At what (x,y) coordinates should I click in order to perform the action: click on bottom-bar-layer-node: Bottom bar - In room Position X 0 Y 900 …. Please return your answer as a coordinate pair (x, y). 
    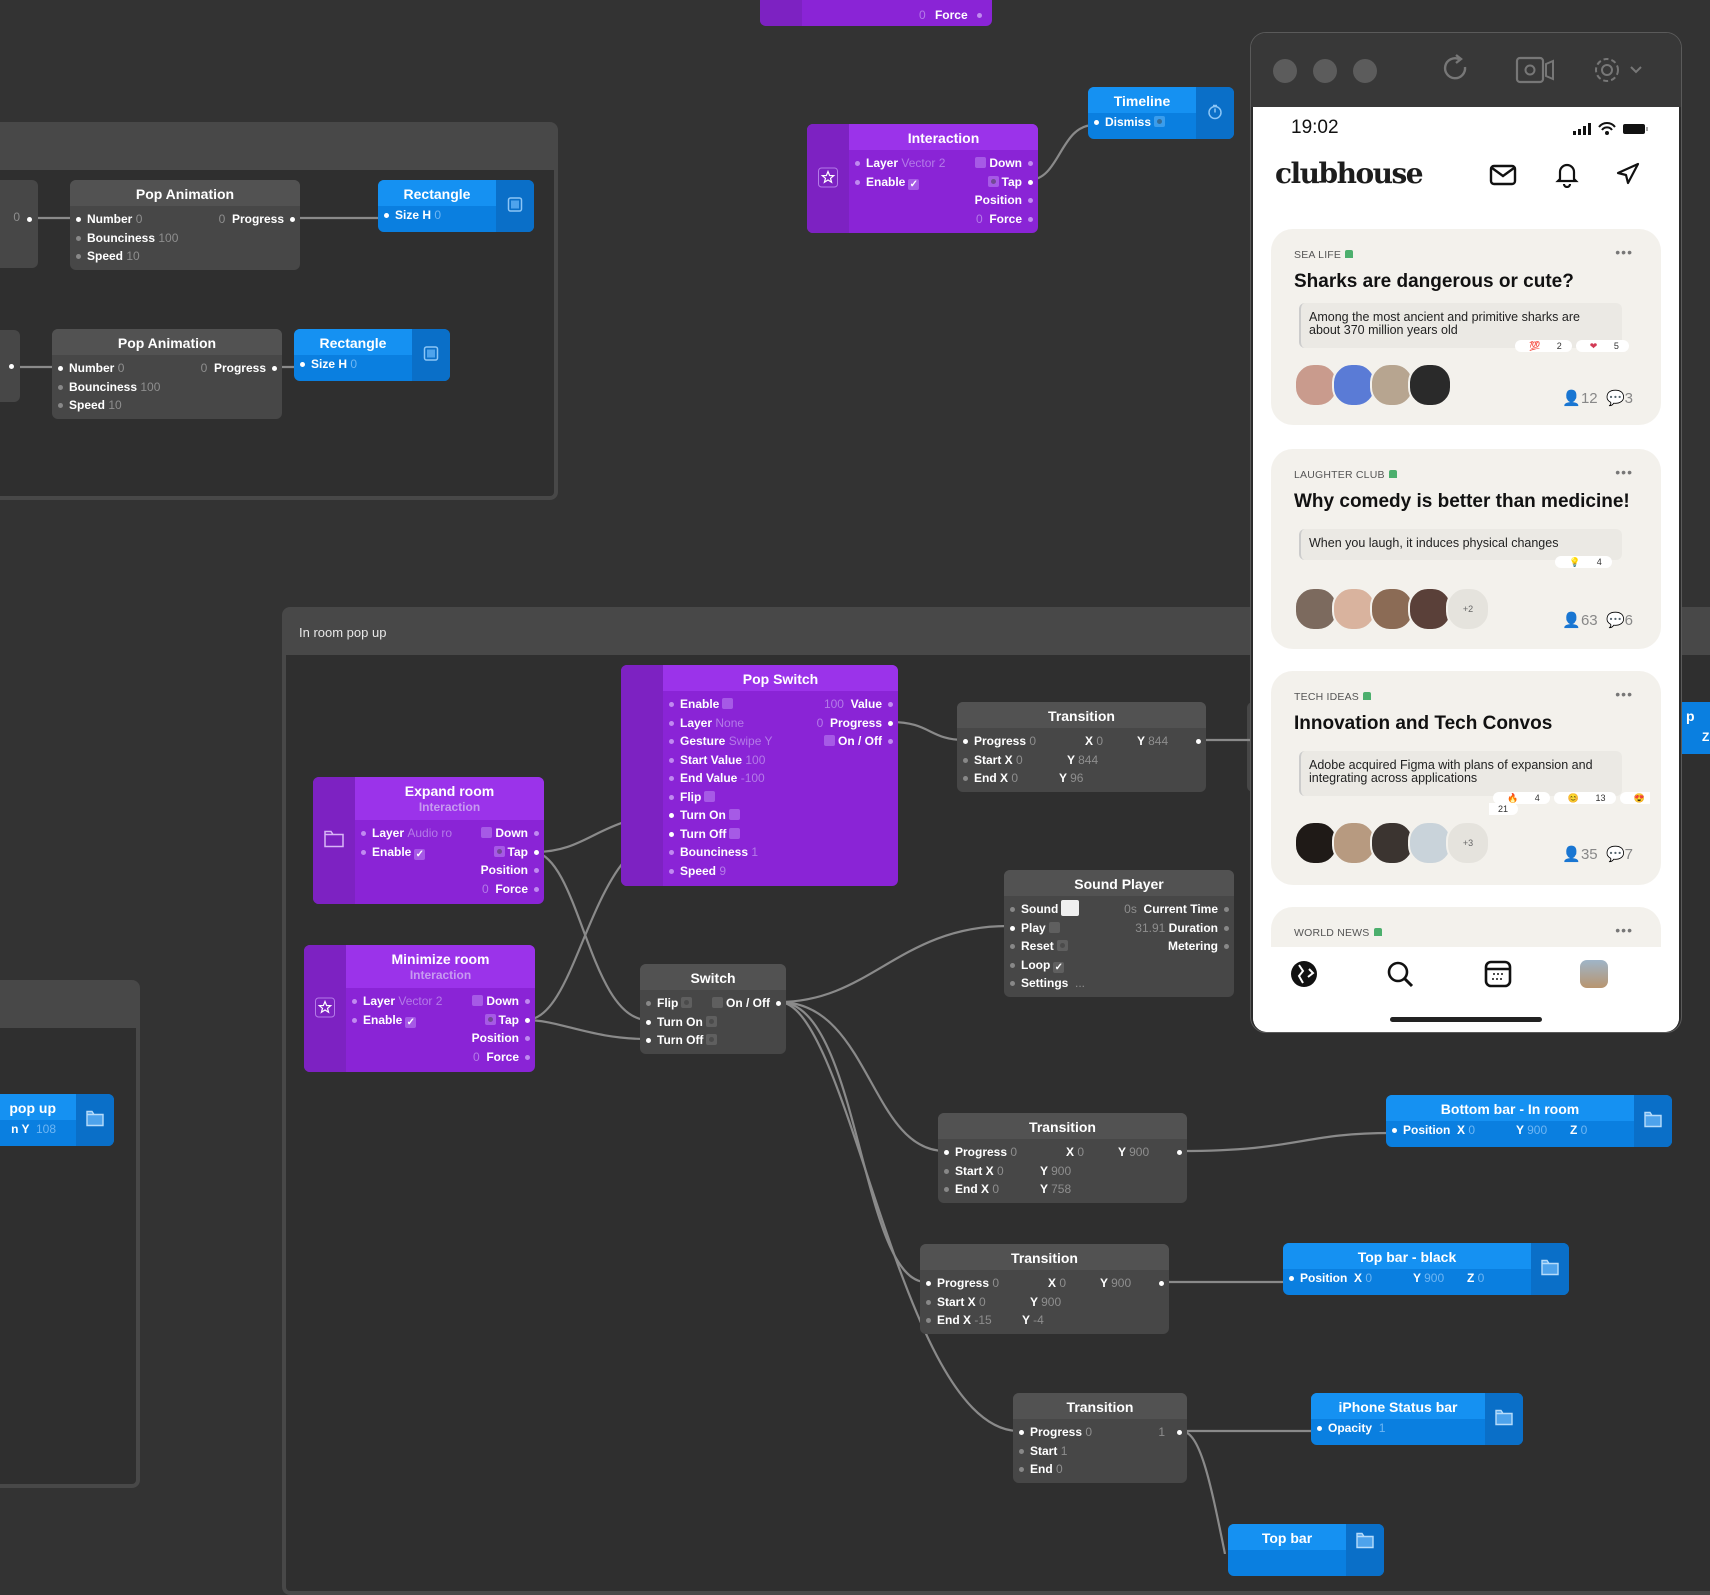
    Looking at the image, I should click on (1529, 1121).